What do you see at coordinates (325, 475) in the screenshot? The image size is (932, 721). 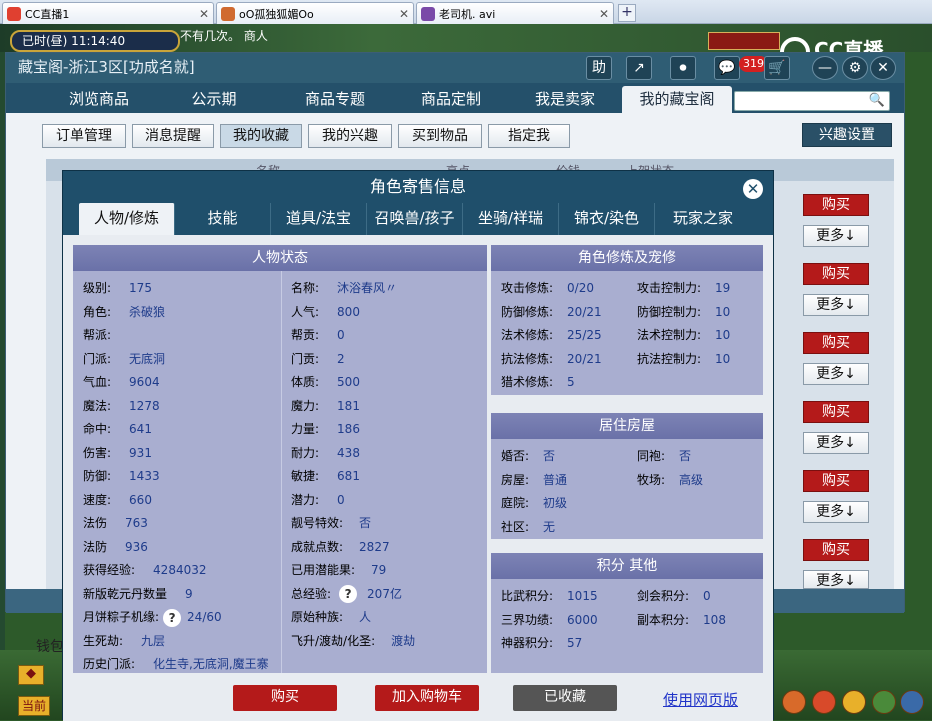 I see `status-row: 敏捷: 681` at bounding box center [325, 475].